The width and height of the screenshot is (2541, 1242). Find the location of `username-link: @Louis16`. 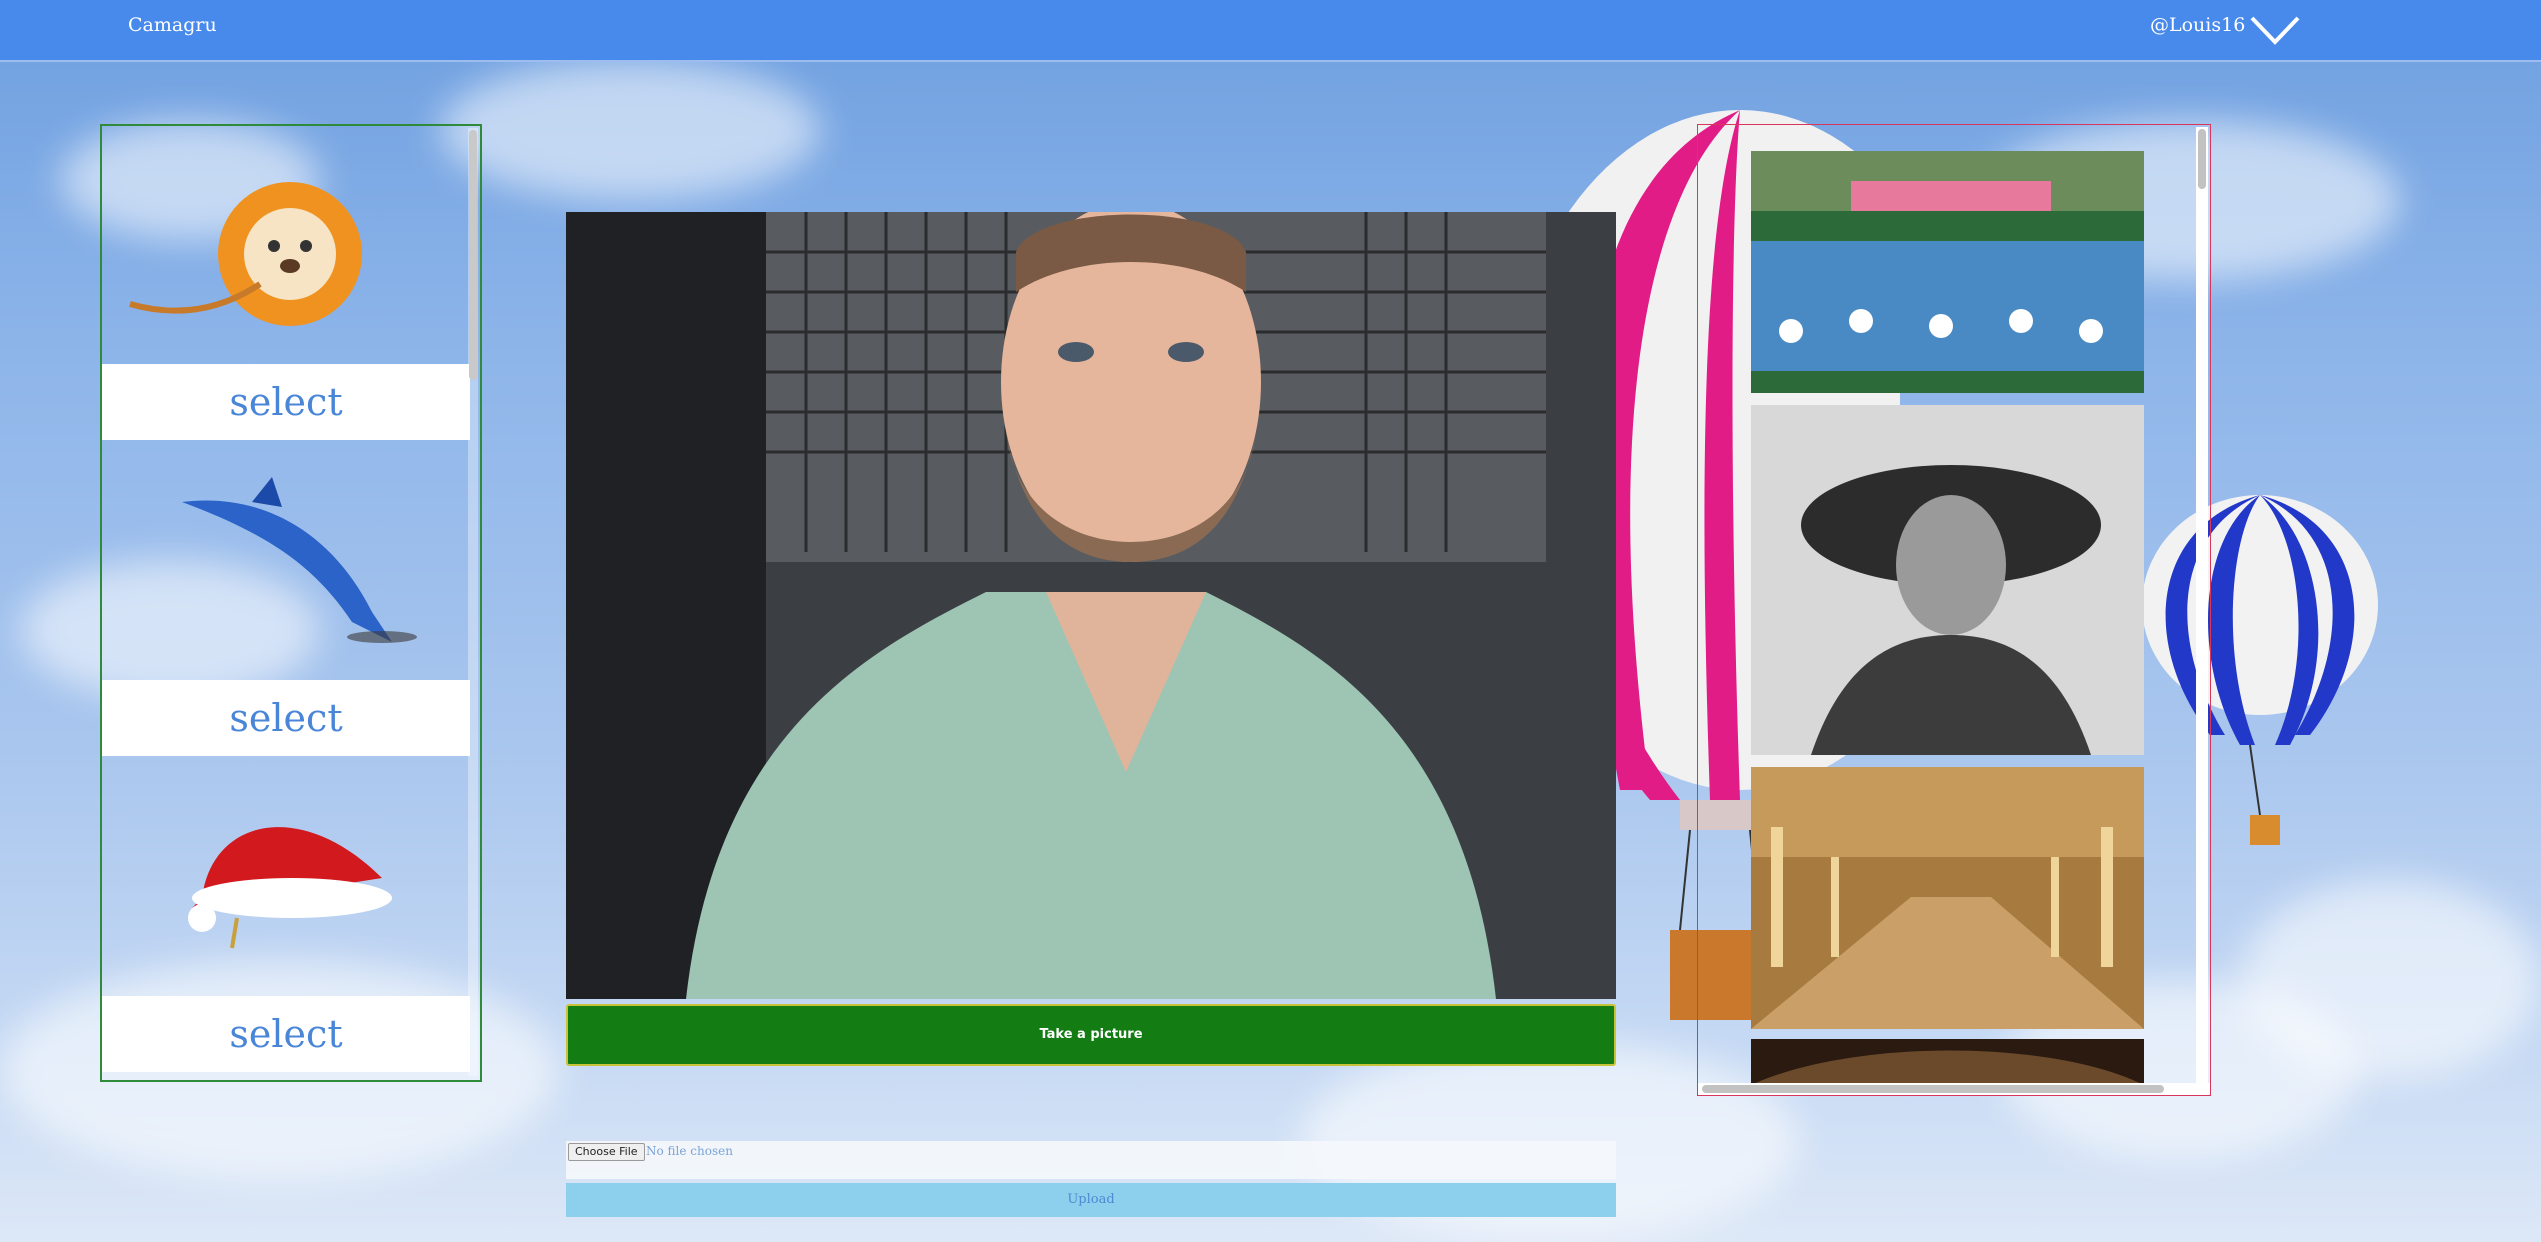

username-link: @Louis16 is located at coordinates (2197, 25).